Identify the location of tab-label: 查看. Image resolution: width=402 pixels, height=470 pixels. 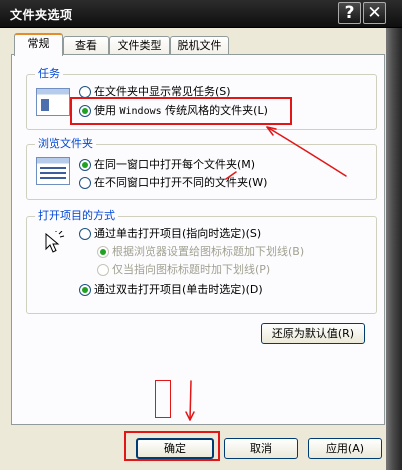
(86, 45).